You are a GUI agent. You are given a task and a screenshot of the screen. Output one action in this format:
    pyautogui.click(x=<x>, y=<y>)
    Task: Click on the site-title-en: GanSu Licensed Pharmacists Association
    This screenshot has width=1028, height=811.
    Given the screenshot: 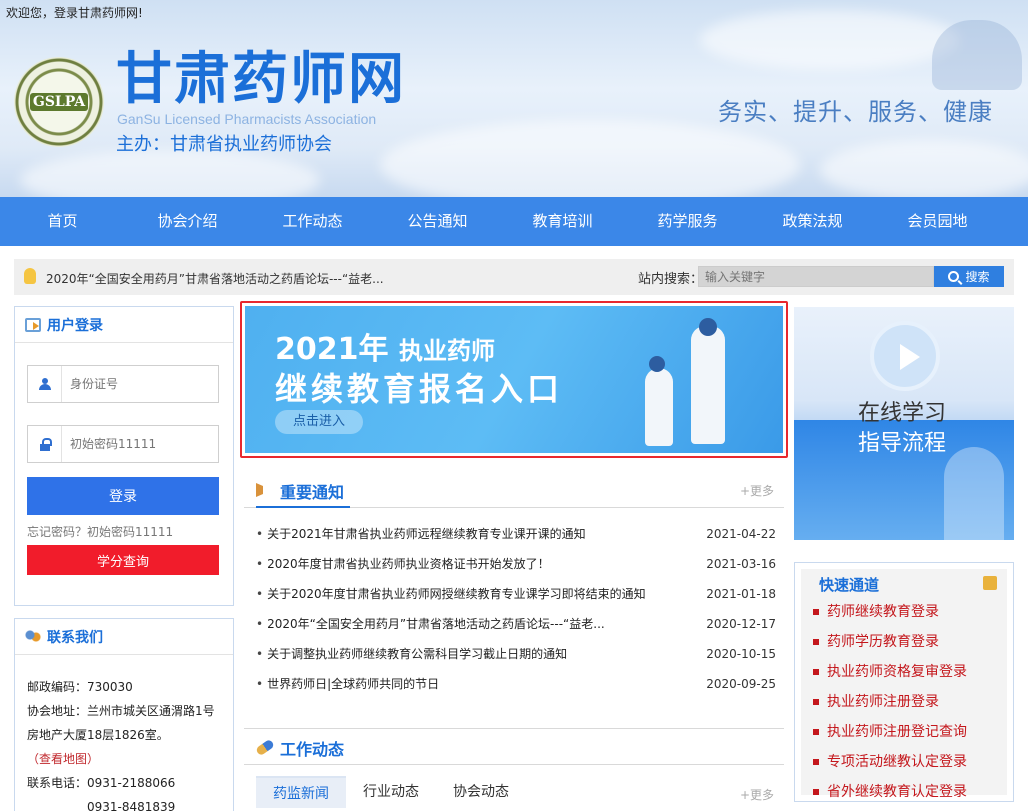 What is the action you would take?
    pyautogui.click(x=247, y=119)
    